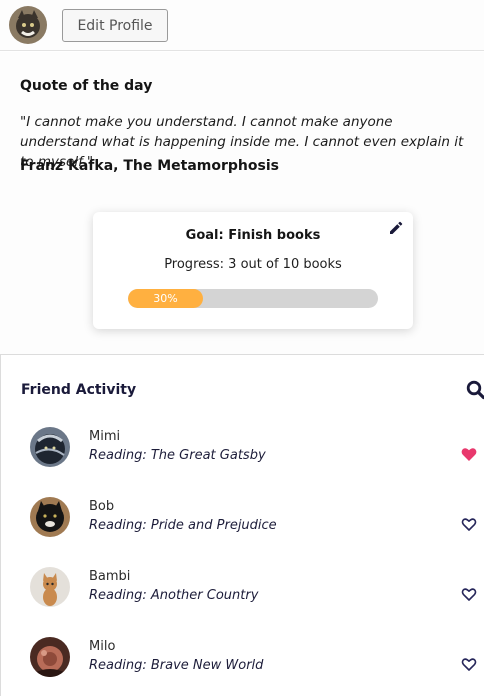 The width and height of the screenshot is (484, 696). I want to click on friend-name: Mimi, so click(105, 436).